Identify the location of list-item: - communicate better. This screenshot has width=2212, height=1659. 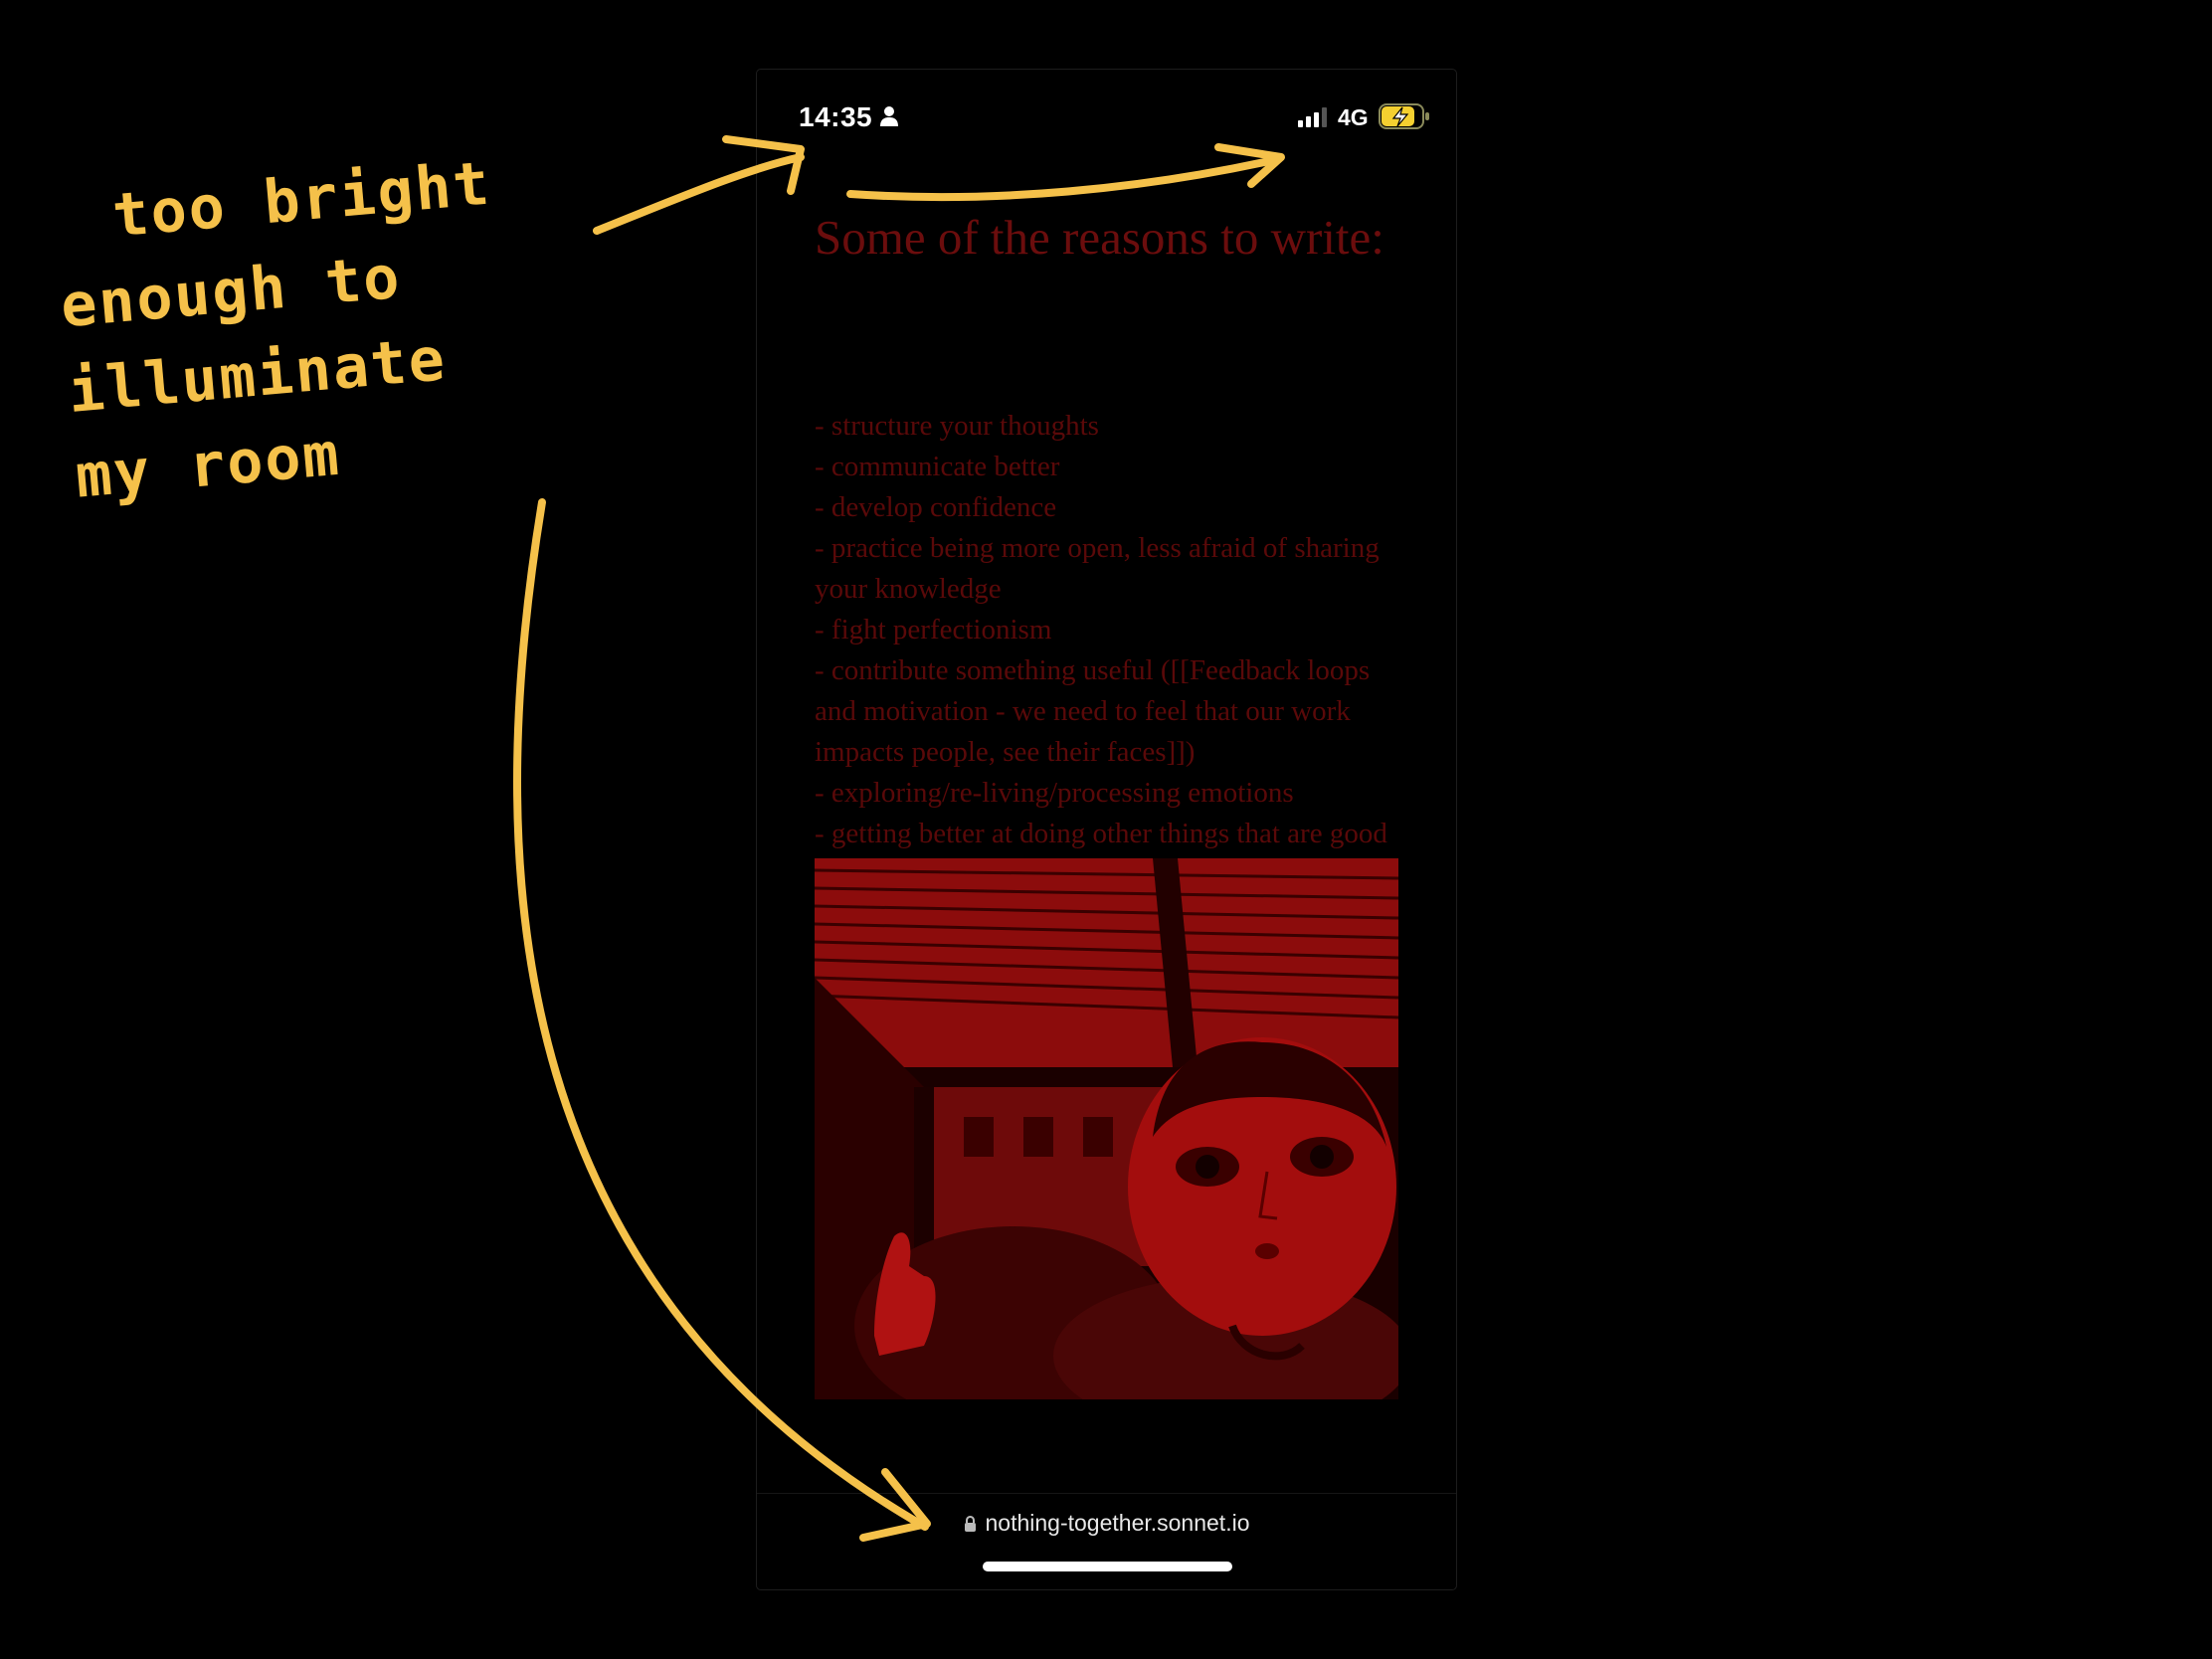
(937, 466).